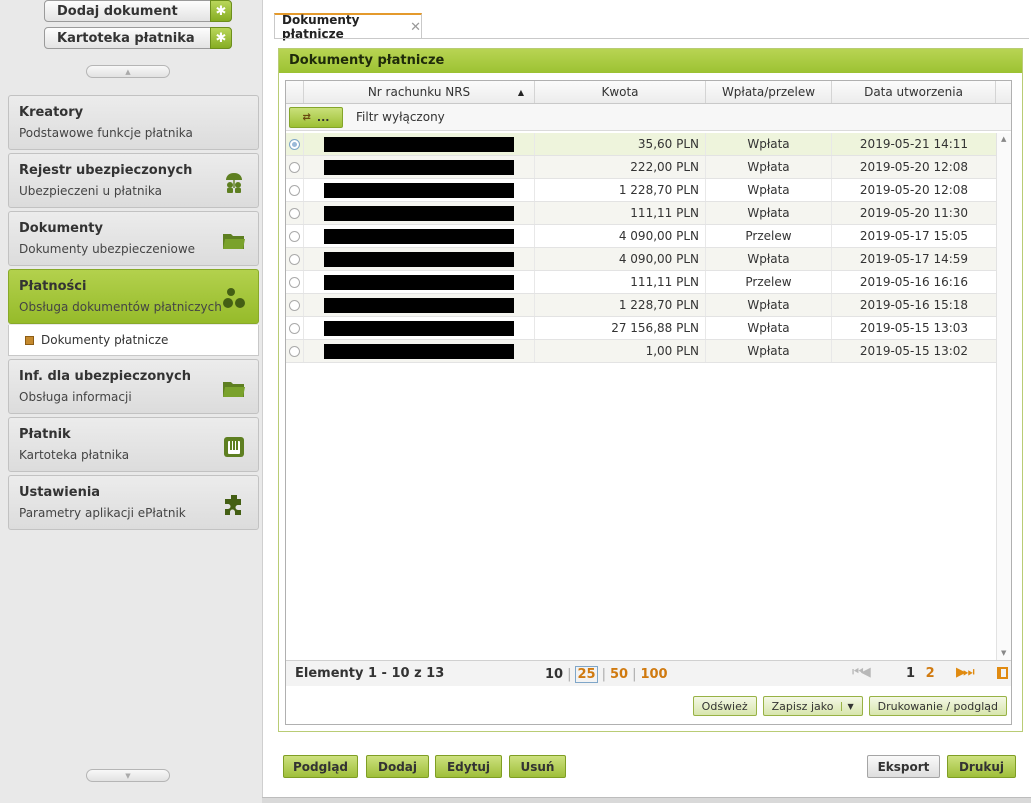 The image size is (1031, 803). Describe the element at coordinates (914, 92) in the screenshot. I see `header-data-utworzenia: Data utworzenia` at that location.